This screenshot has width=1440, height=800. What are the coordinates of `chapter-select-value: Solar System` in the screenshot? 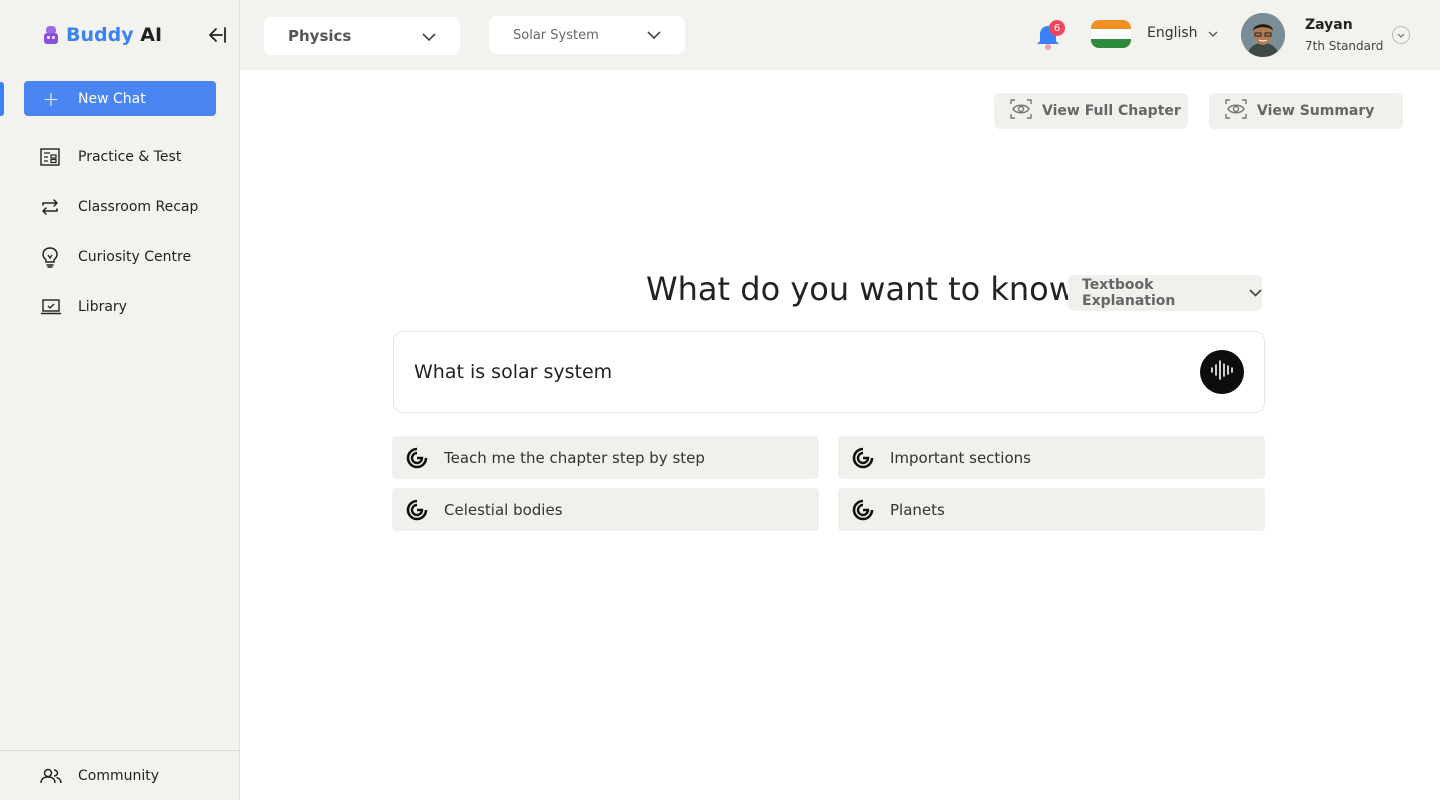 It's located at (556, 35).